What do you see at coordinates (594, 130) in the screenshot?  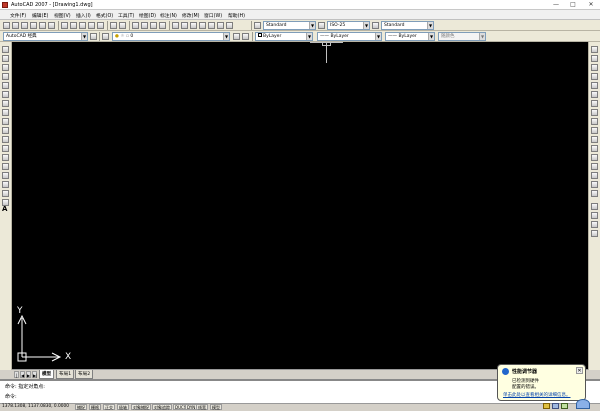 I see `trim-icon` at bounding box center [594, 130].